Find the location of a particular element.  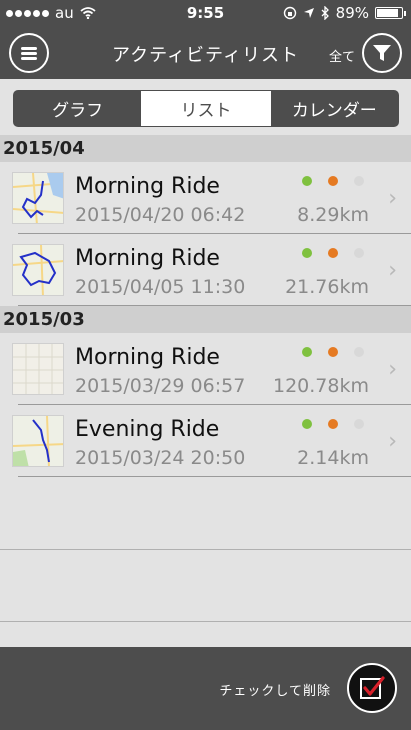

list-item: Morning Ride 2015/04/05 11:30 21.76km › is located at coordinates (205, 270).